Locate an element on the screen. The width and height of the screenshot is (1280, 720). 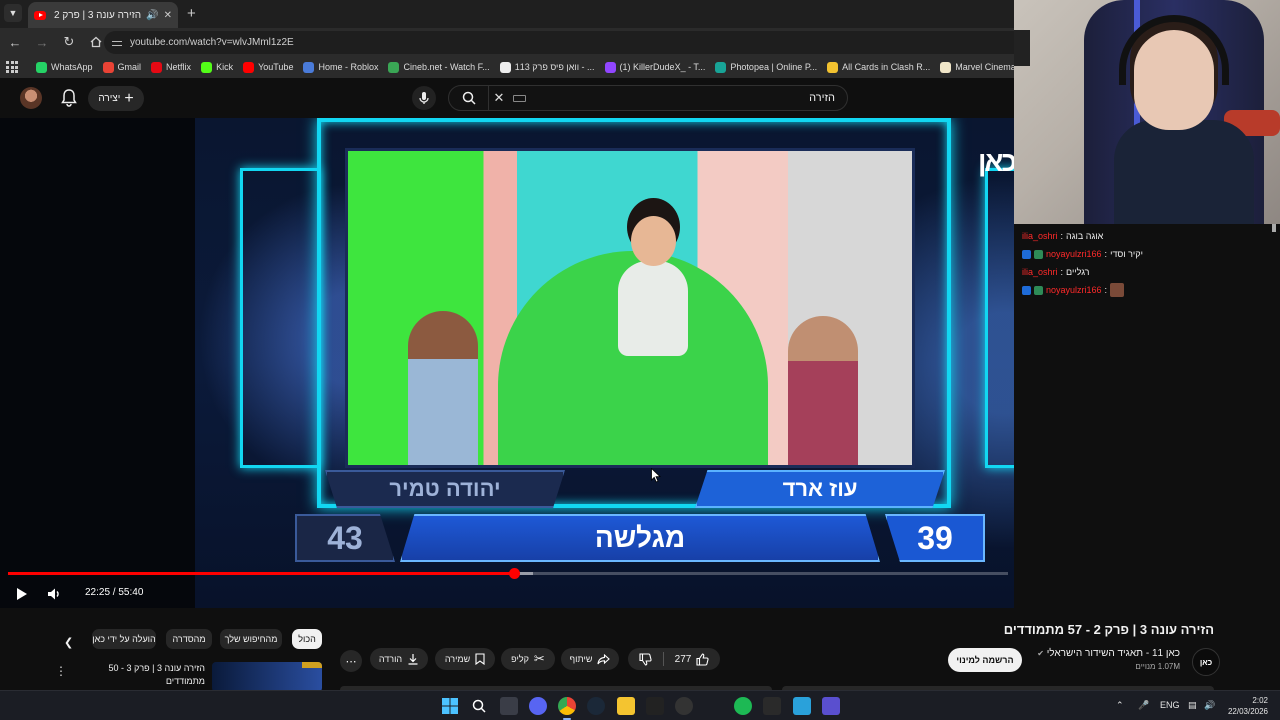
discord-icon is located at coordinates (538, 706).